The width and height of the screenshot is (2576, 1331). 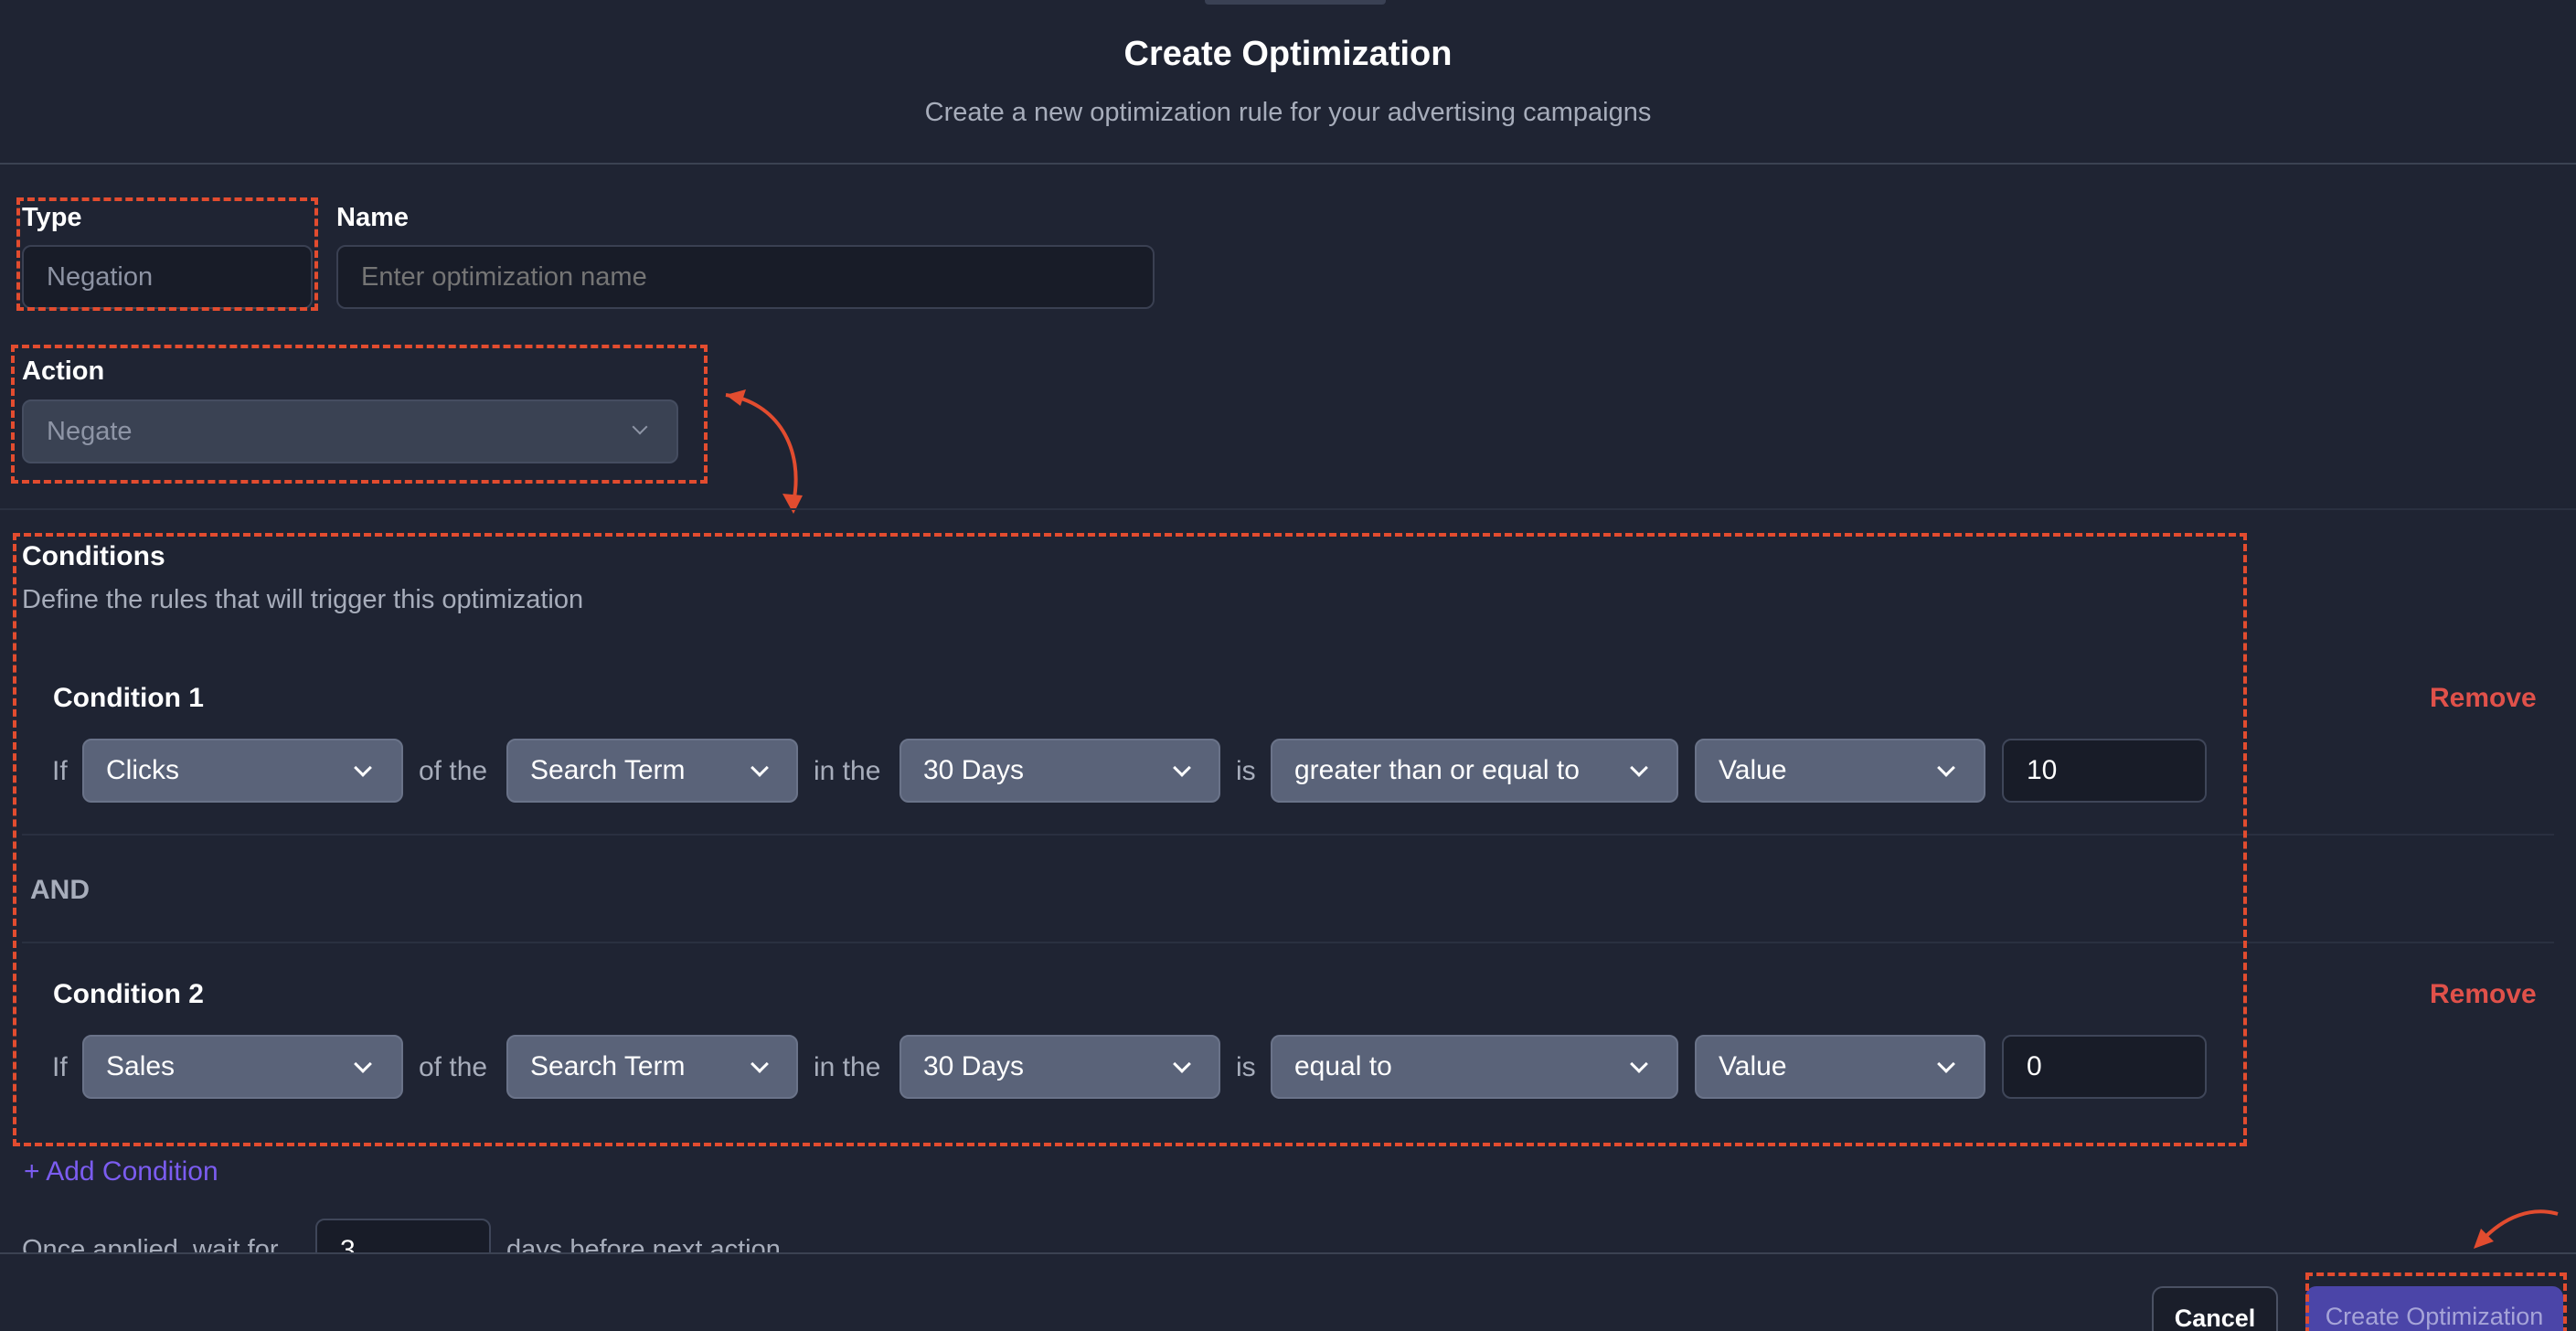 I want to click on condition-1-title: Condition 1, so click(x=128, y=698).